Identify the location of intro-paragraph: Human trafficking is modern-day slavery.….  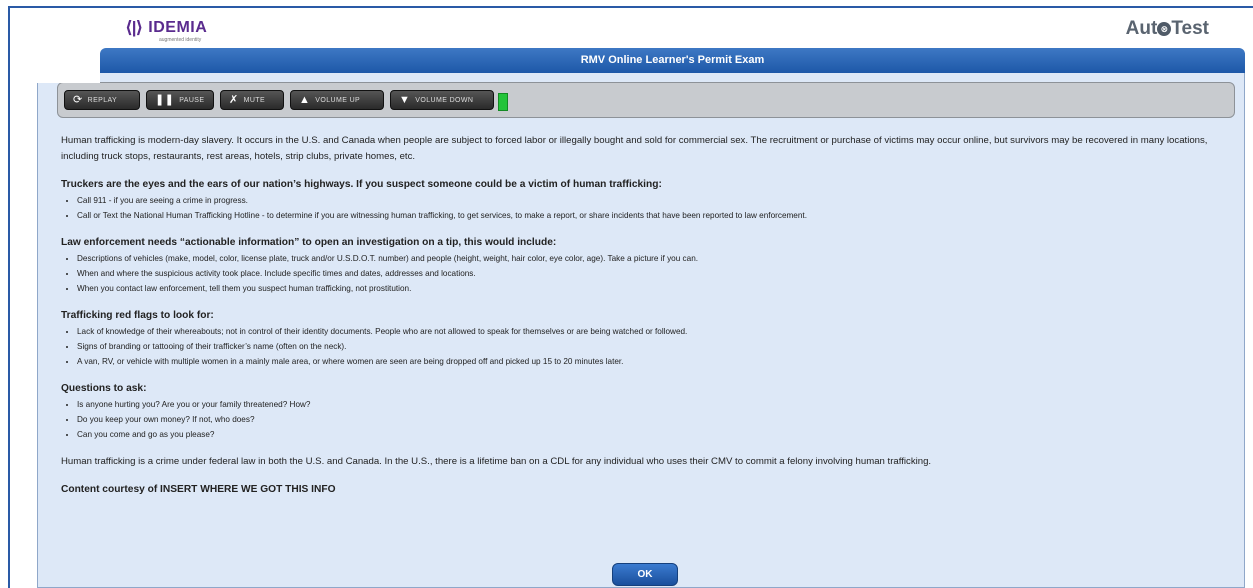
(634, 148).